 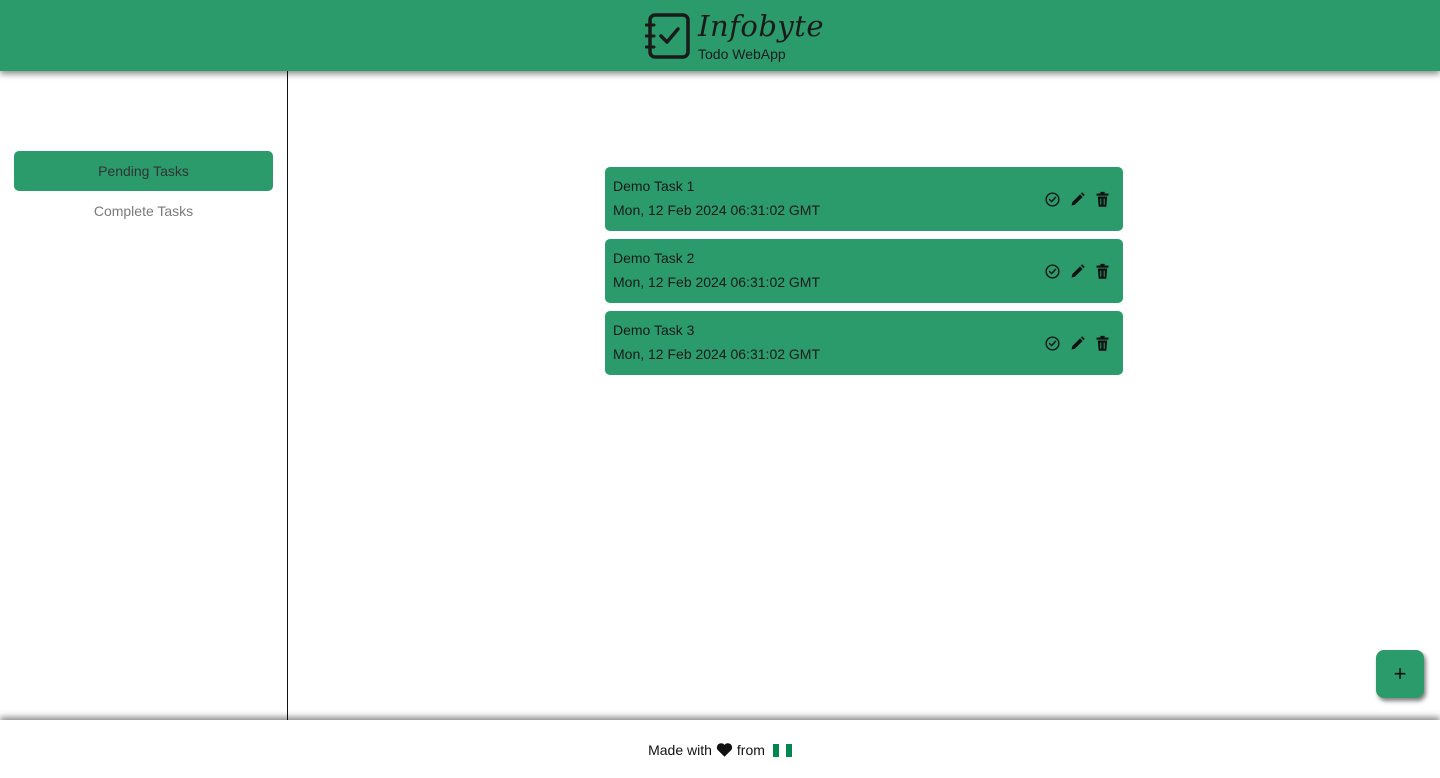 What do you see at coordinates (667, 36) in the screenshot?
I see `checklist-notebook-icon` at bounding box center [667, 36].